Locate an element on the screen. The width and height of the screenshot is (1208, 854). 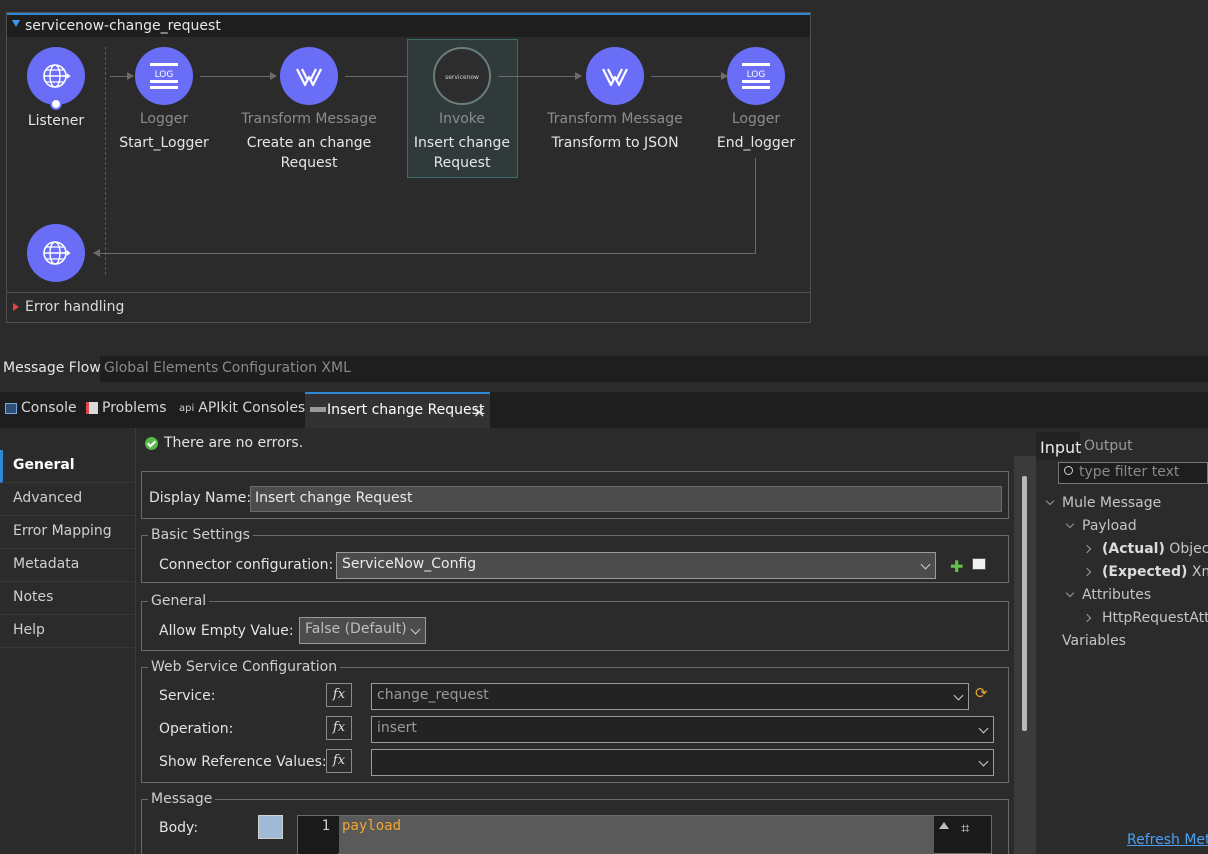
tree-variables: Variables is located at coordinates (1094, 641).